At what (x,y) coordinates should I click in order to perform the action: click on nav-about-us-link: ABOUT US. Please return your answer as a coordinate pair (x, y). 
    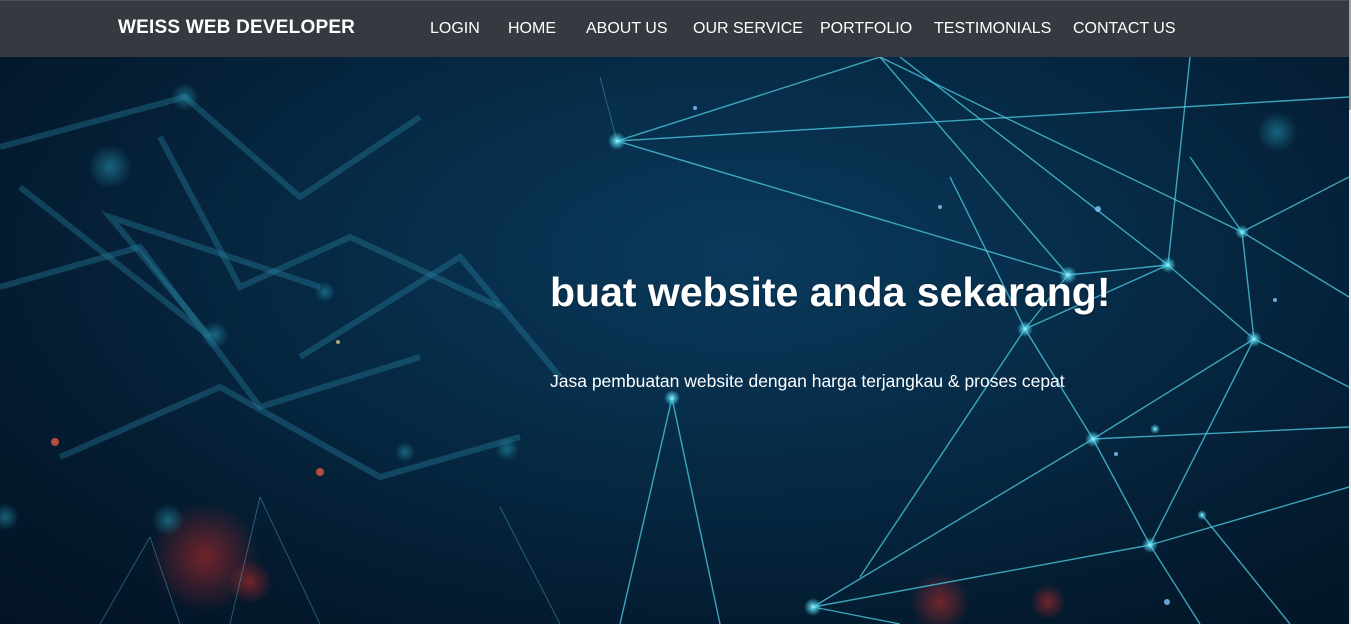
    Looking at the image, I should click on (627, 29).